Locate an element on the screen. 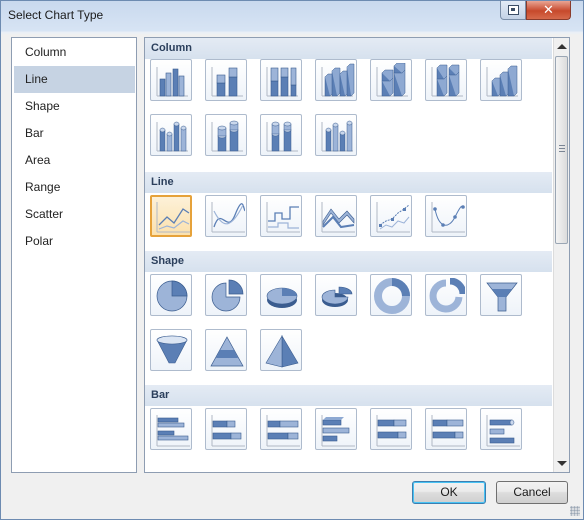 Image resolution: width=584 pixels, height=520 pixels. group-header-column: Column is located at coordinates (348, 48).